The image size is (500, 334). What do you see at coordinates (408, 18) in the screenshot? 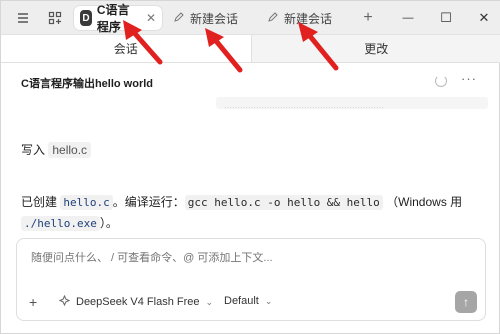
I see `minimize-button: —` at bounding box center [408, 18].